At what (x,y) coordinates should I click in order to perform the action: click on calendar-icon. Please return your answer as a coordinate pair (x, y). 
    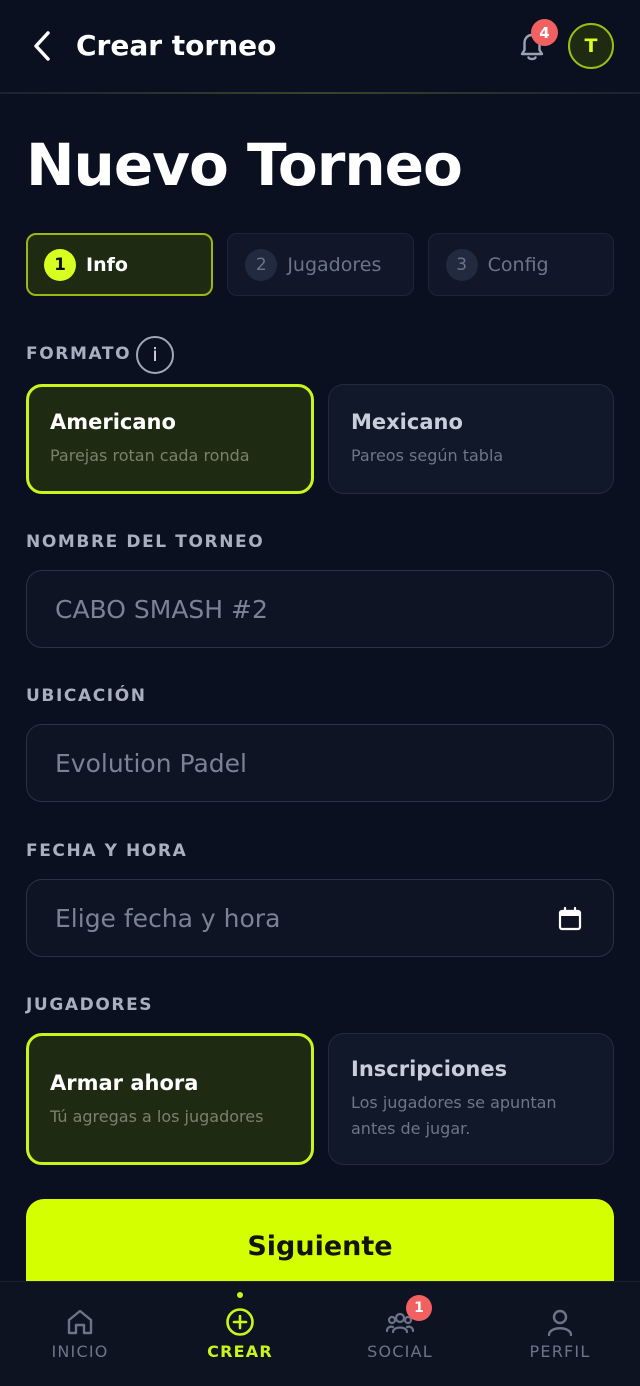
    Looking at the image, I should click on (570, 919).